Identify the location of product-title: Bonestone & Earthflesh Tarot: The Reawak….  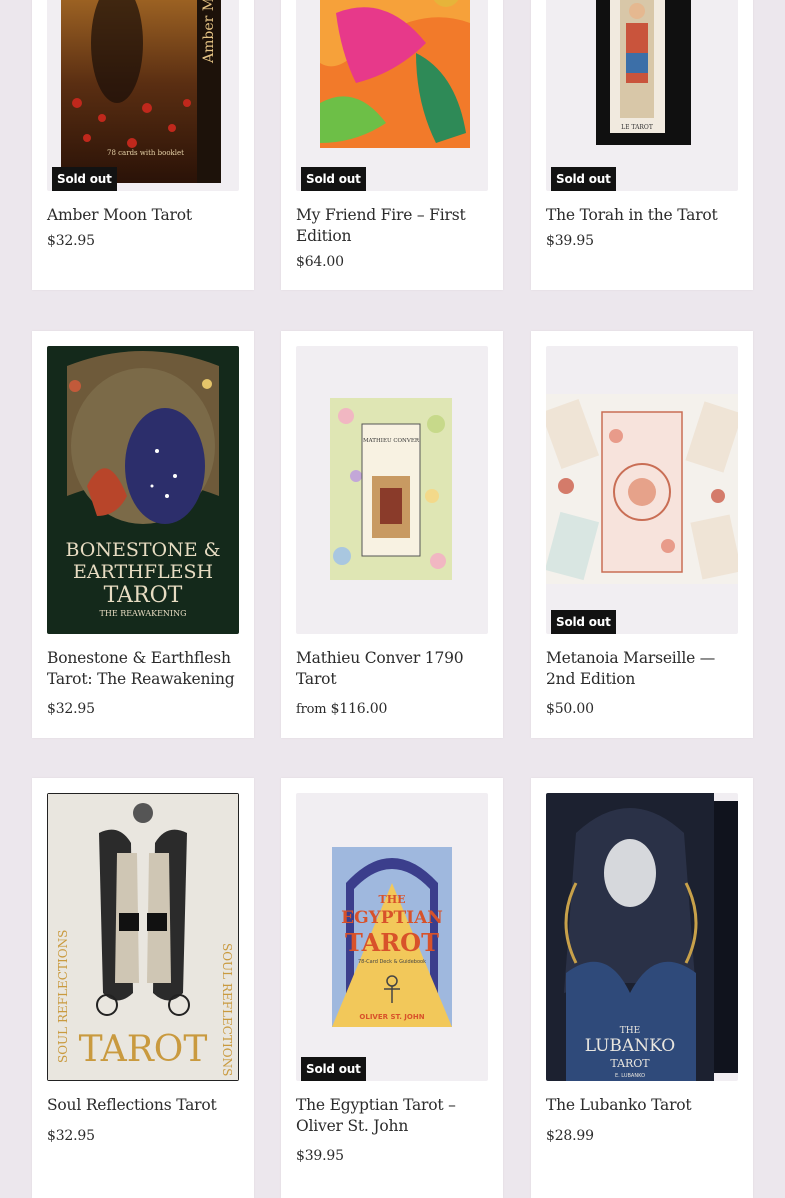
(144, 669).